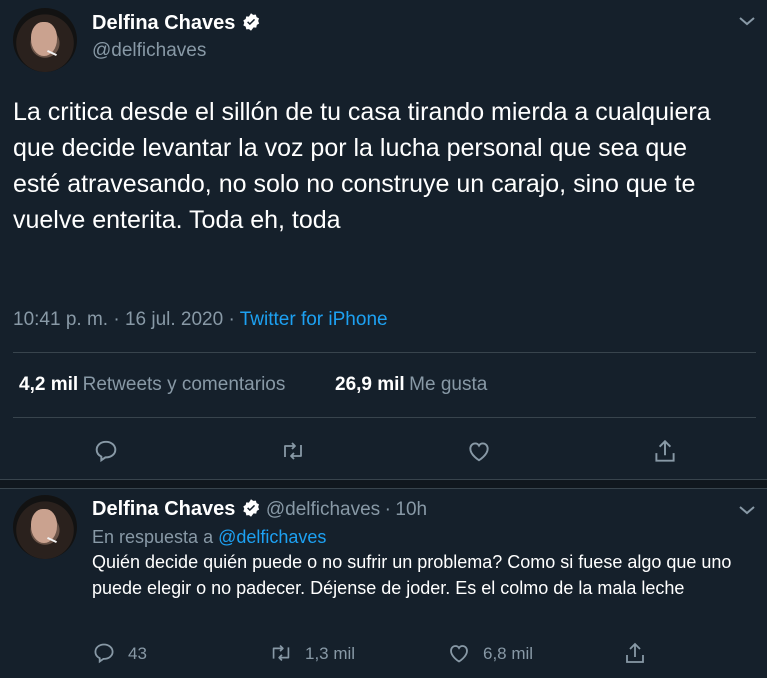  I want to click on reply-author-name: Delfina Chaves, so click(163, 509).